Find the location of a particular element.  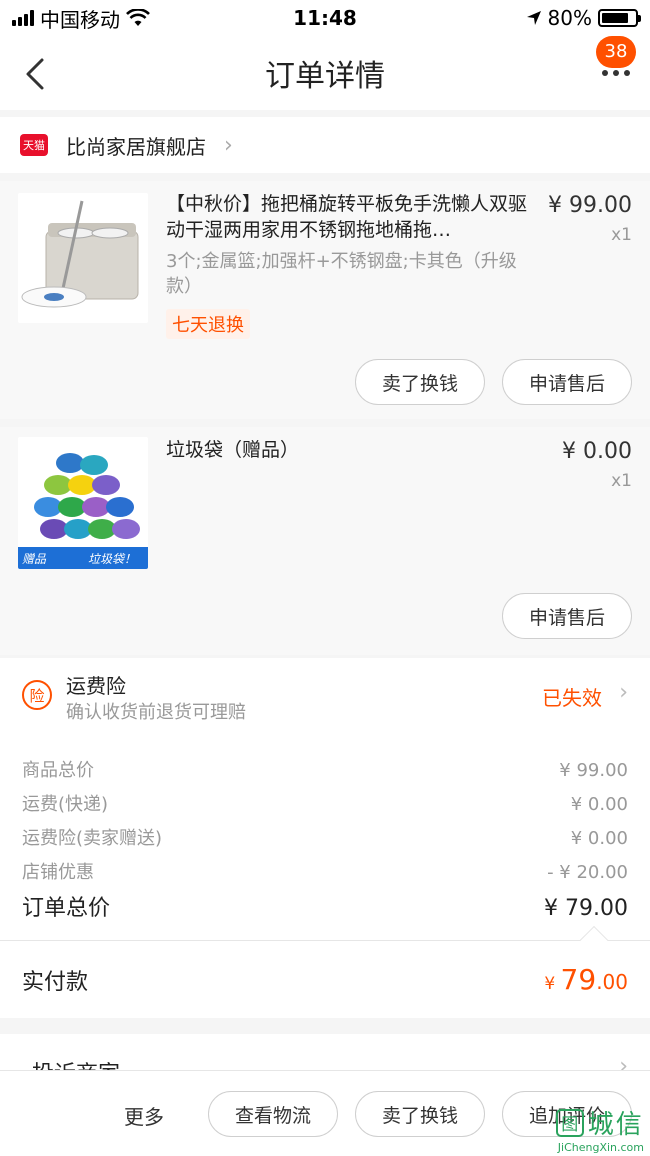

battery-icon is located at coordinates (619, 18).